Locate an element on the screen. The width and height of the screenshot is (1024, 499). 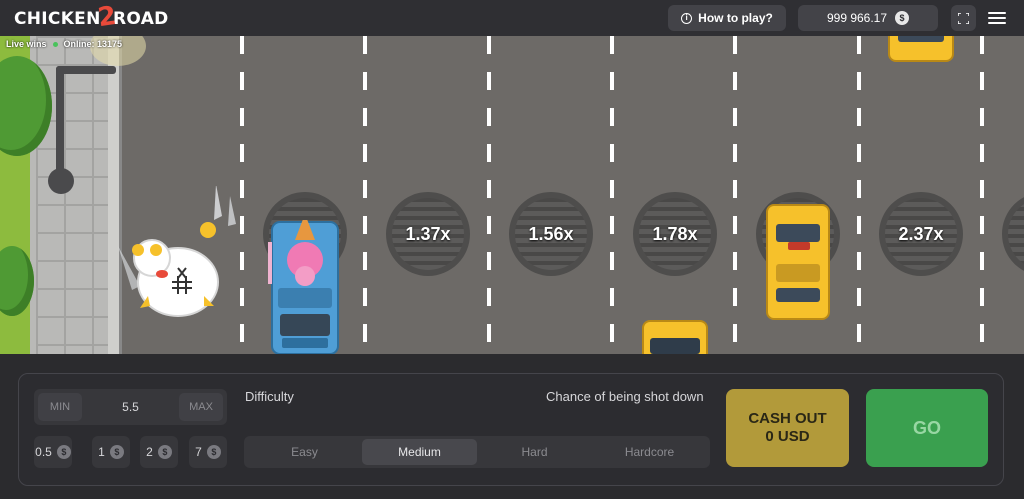
multiplier-value: 2.37x is located at coordinates (921, 233).